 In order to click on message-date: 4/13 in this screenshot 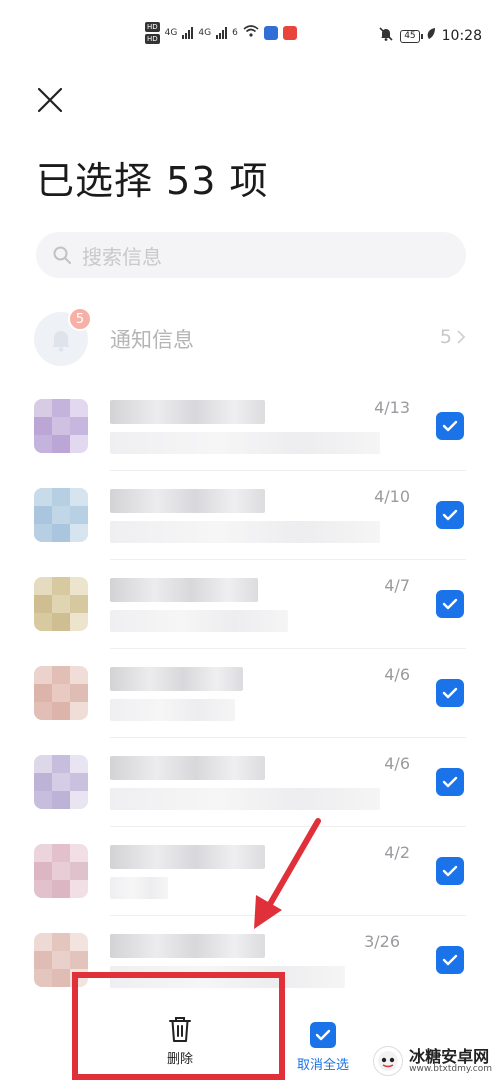, I will do `click(392, 407)`.